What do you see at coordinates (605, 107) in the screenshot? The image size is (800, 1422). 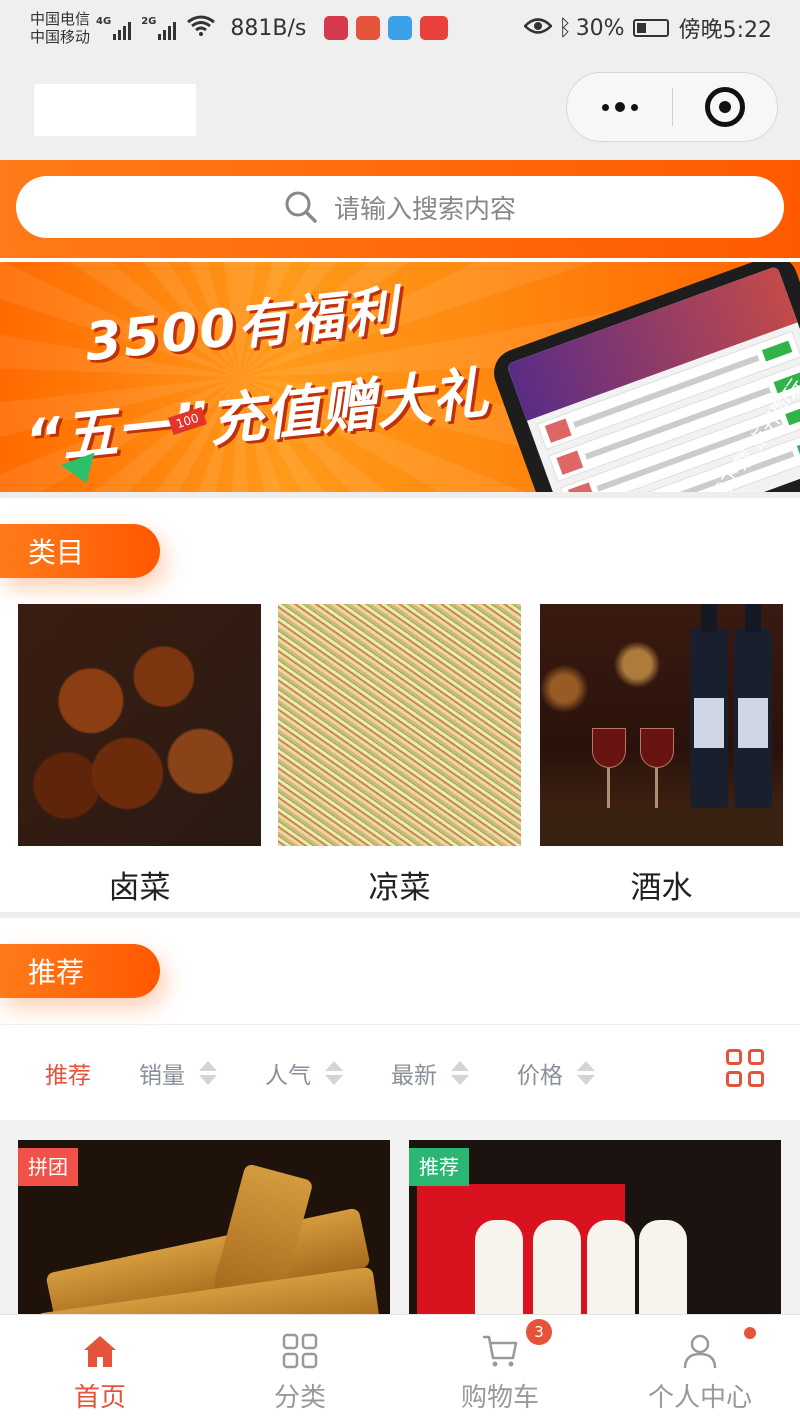 I see `more-dots-icon` at bounding box center [605, 107].